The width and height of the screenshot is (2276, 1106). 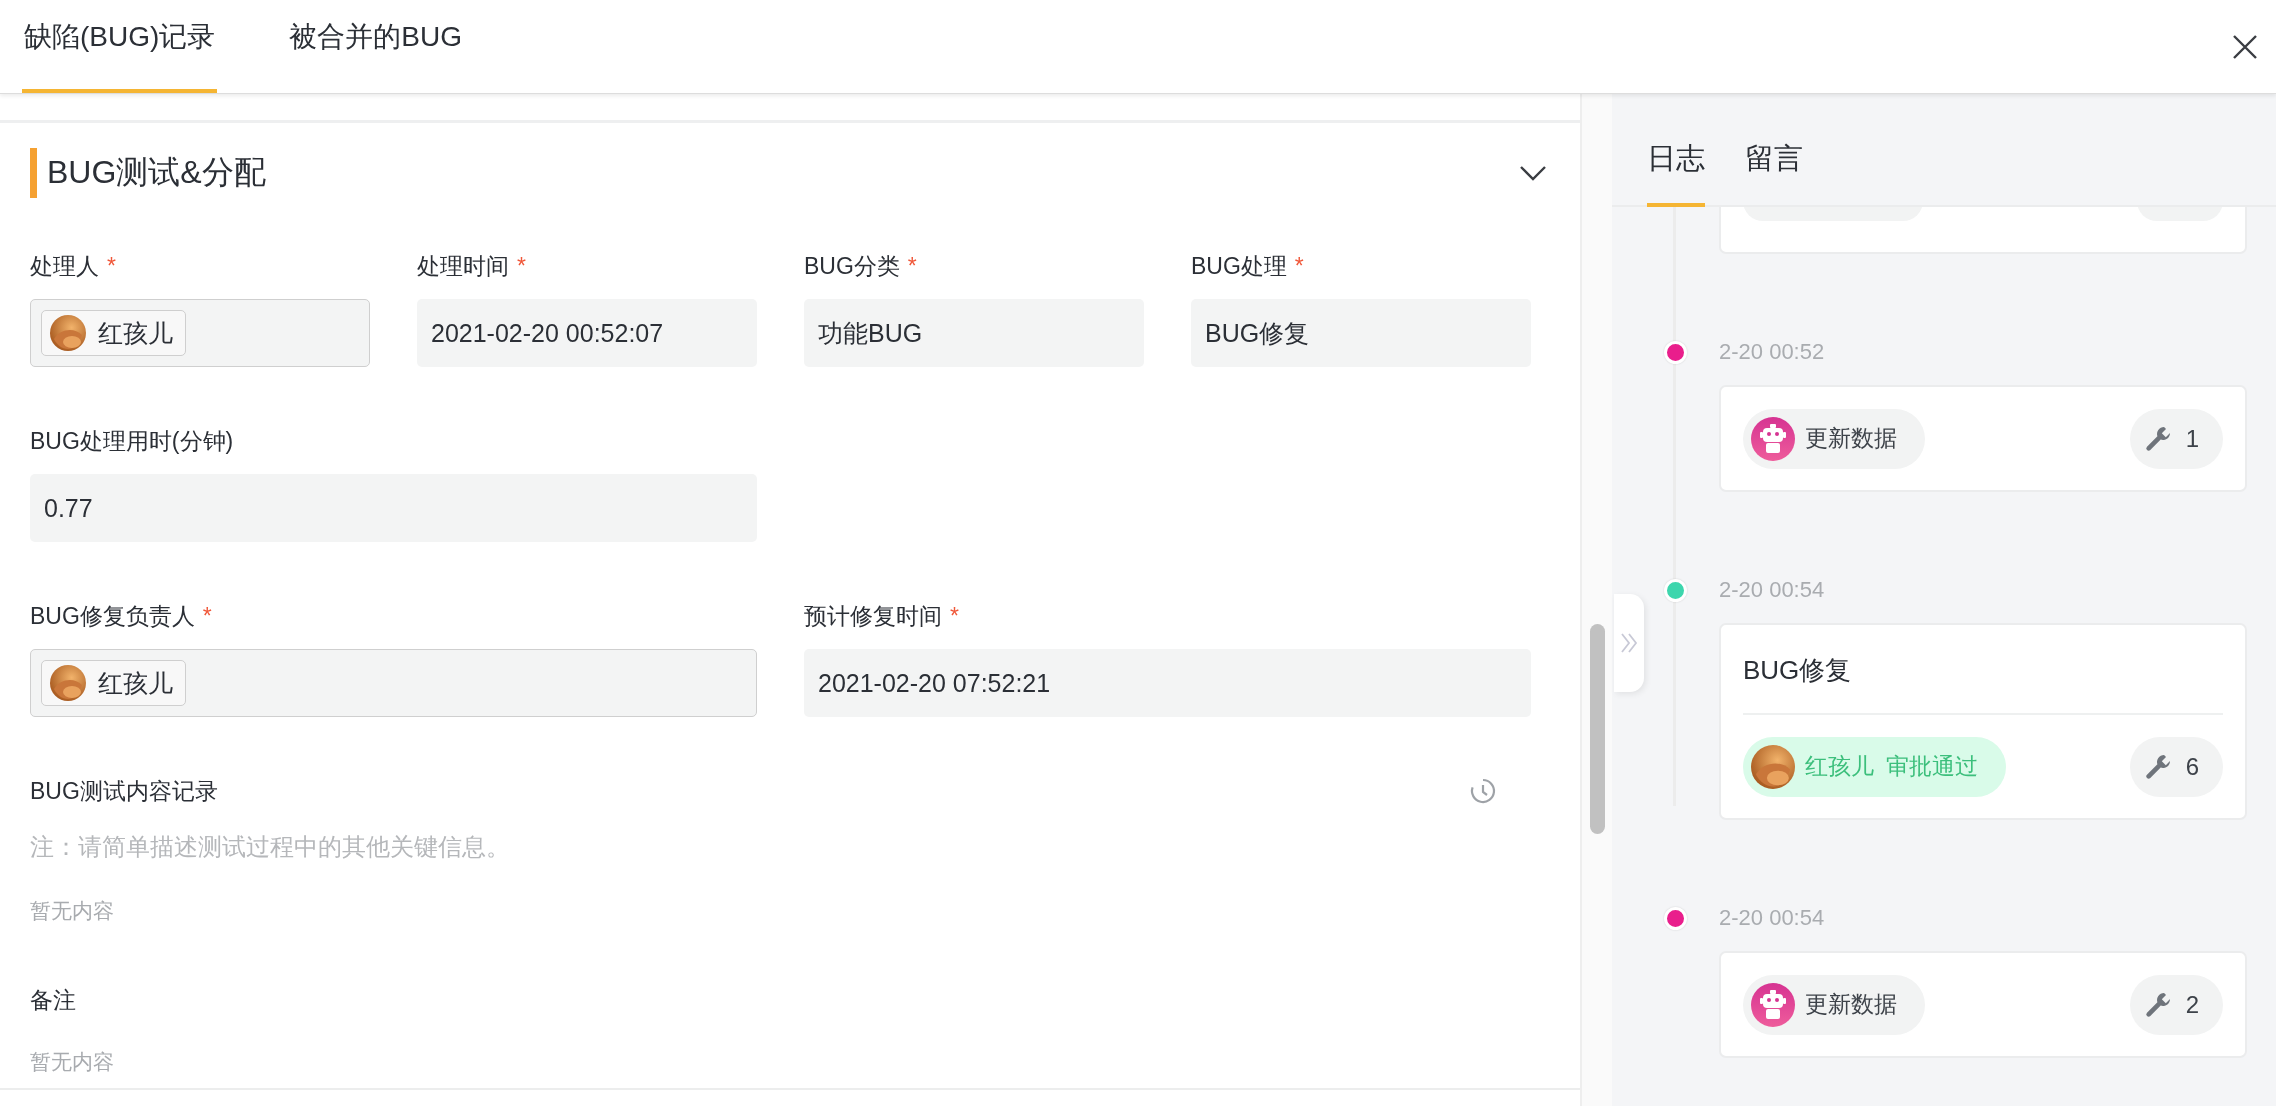 What do you see at coordinates (2176, 1004) in the screenshot?
I see `change-count: 2` at bounding box center [2176, 1004].